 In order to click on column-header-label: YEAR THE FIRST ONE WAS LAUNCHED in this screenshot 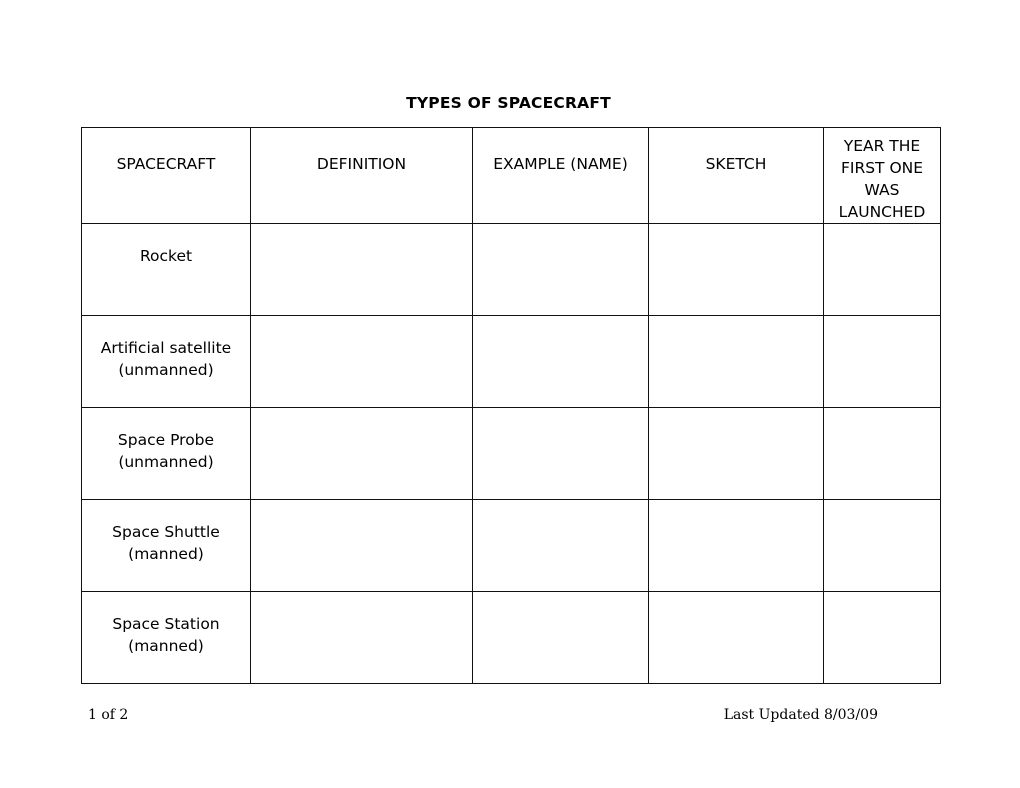, I will do `click(882, 179)`.